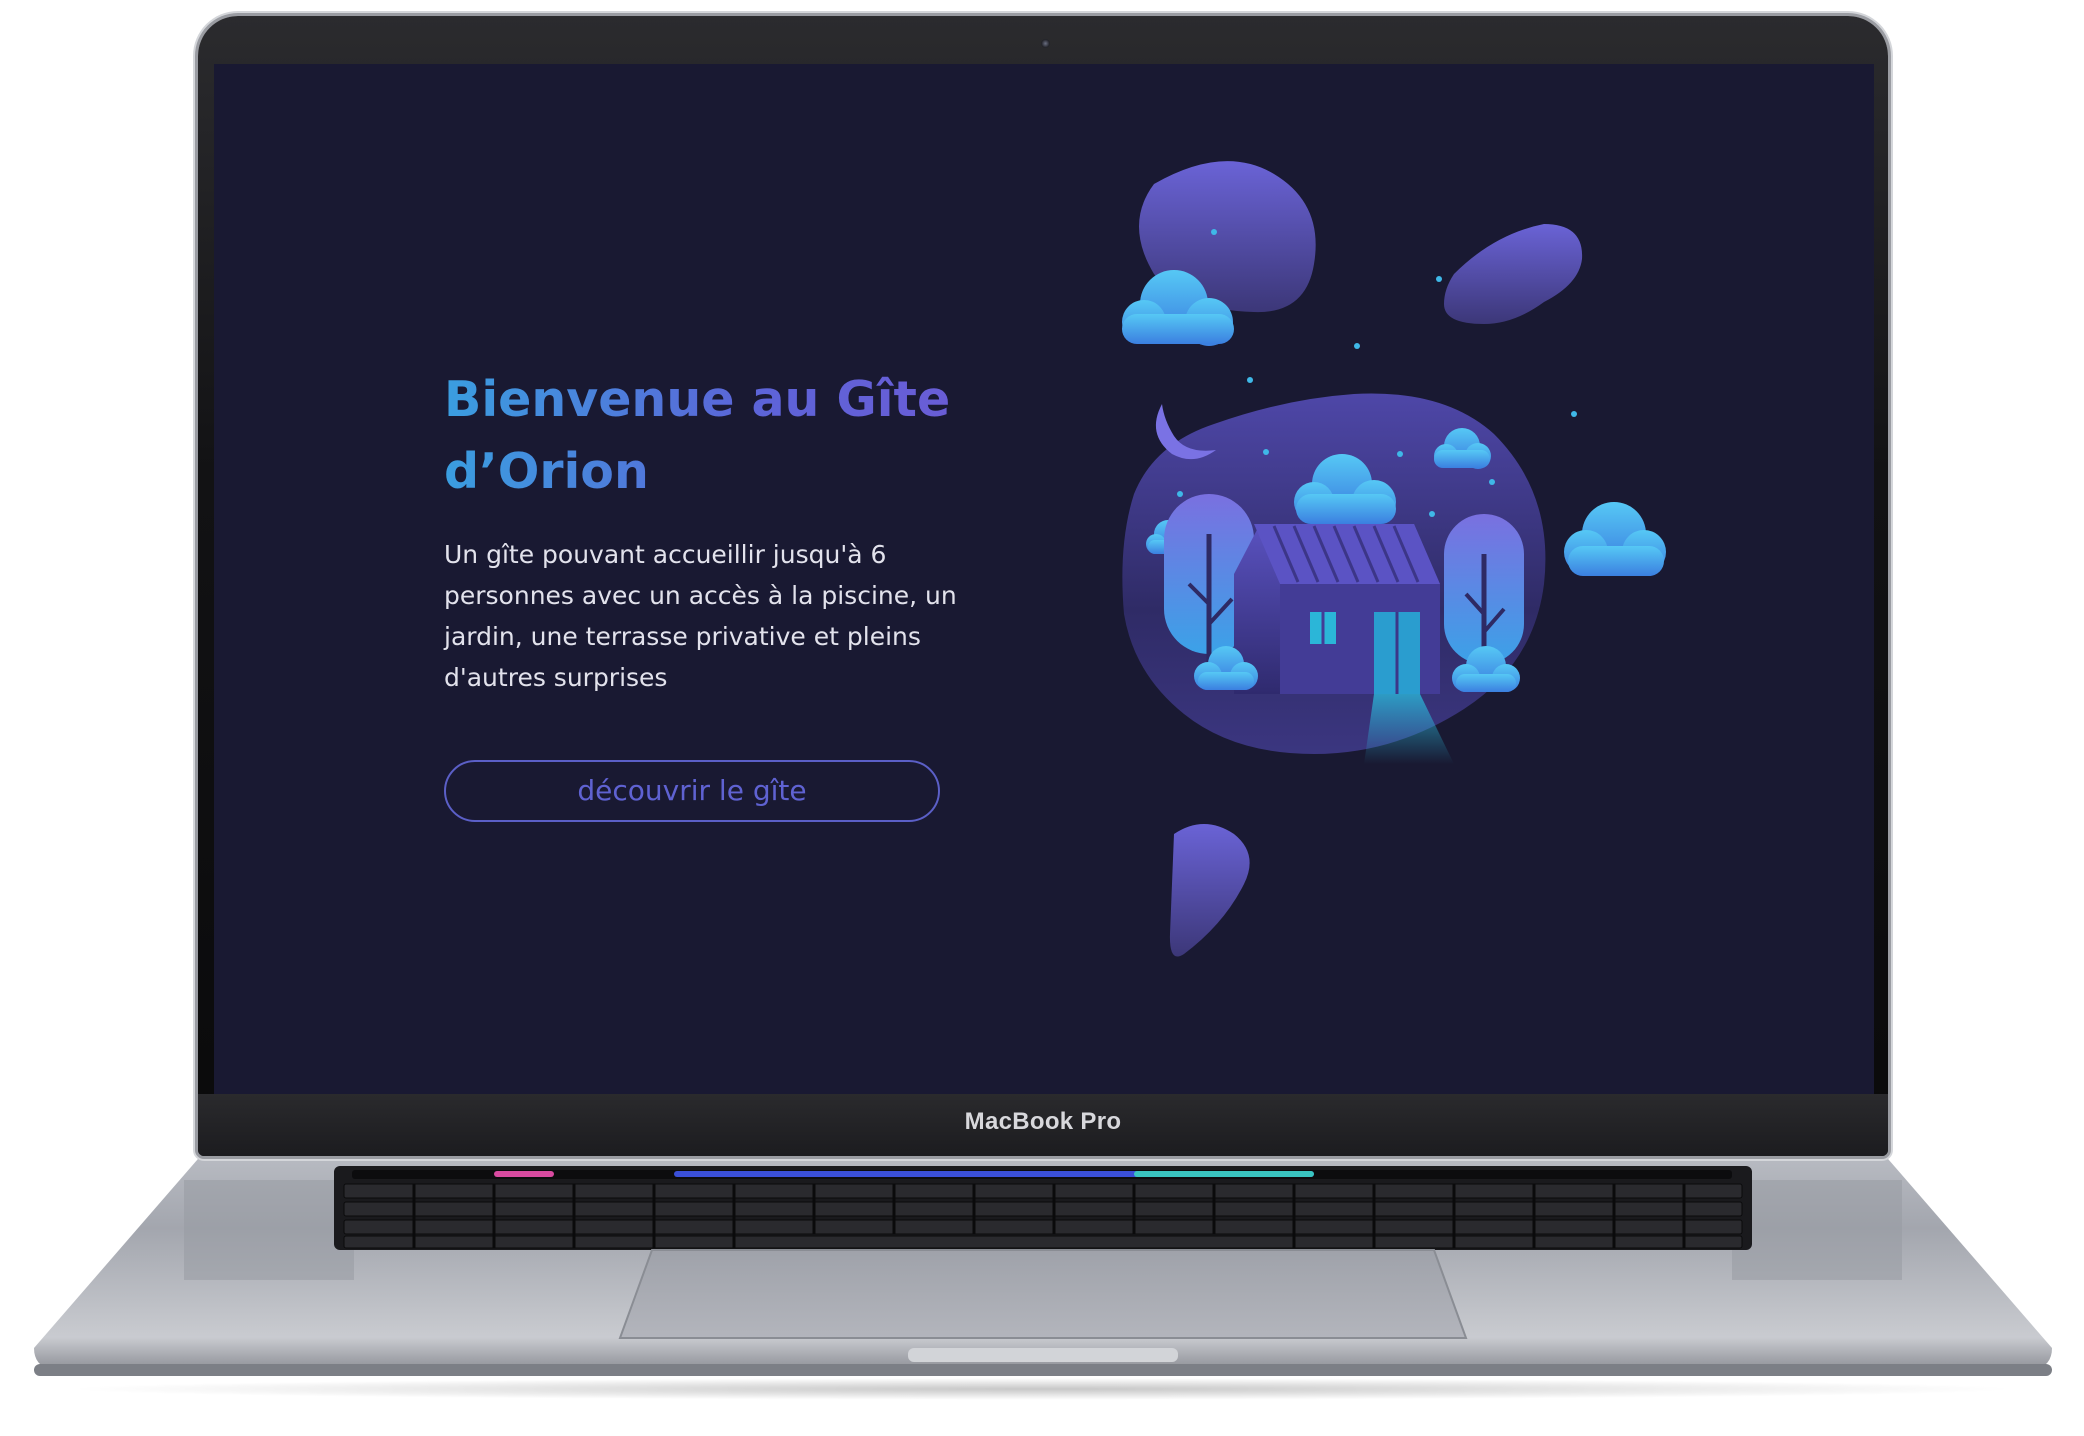 This screenshot has width=2084, height=1436. I want to click on lid-chin: MacBook Pro, so click(1043, 1125).